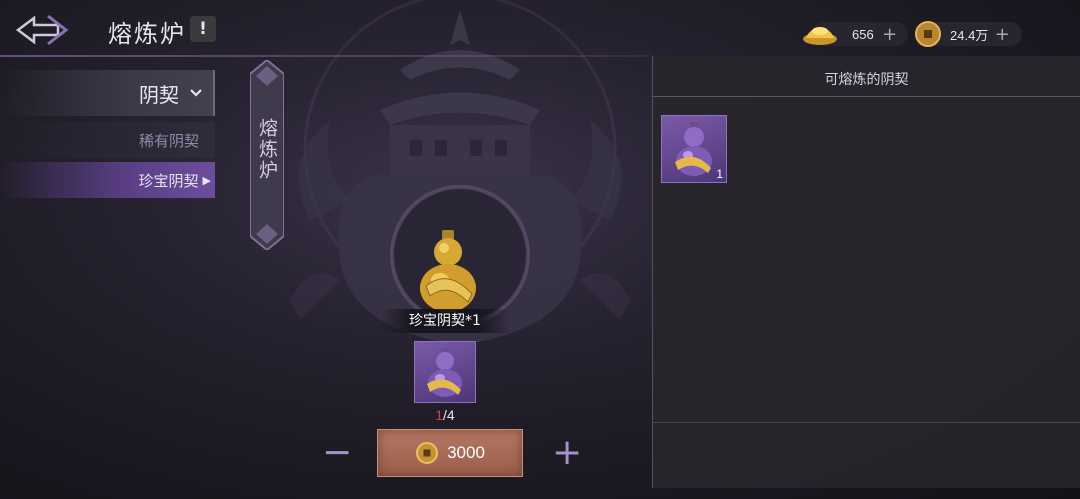 This screenshot has height=499, width=1080. Describe the element at coordinates (719, 174) in the screenshot. I see `item-quantity: 1` at that location.